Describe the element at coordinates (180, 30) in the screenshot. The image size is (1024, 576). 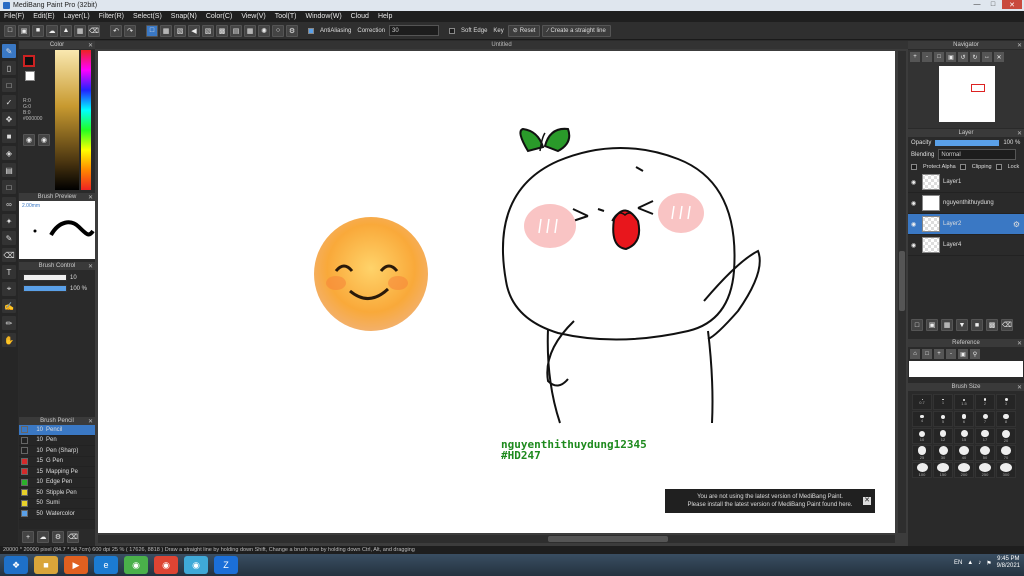
I see `invert-selection-icon: ▧` at that location.